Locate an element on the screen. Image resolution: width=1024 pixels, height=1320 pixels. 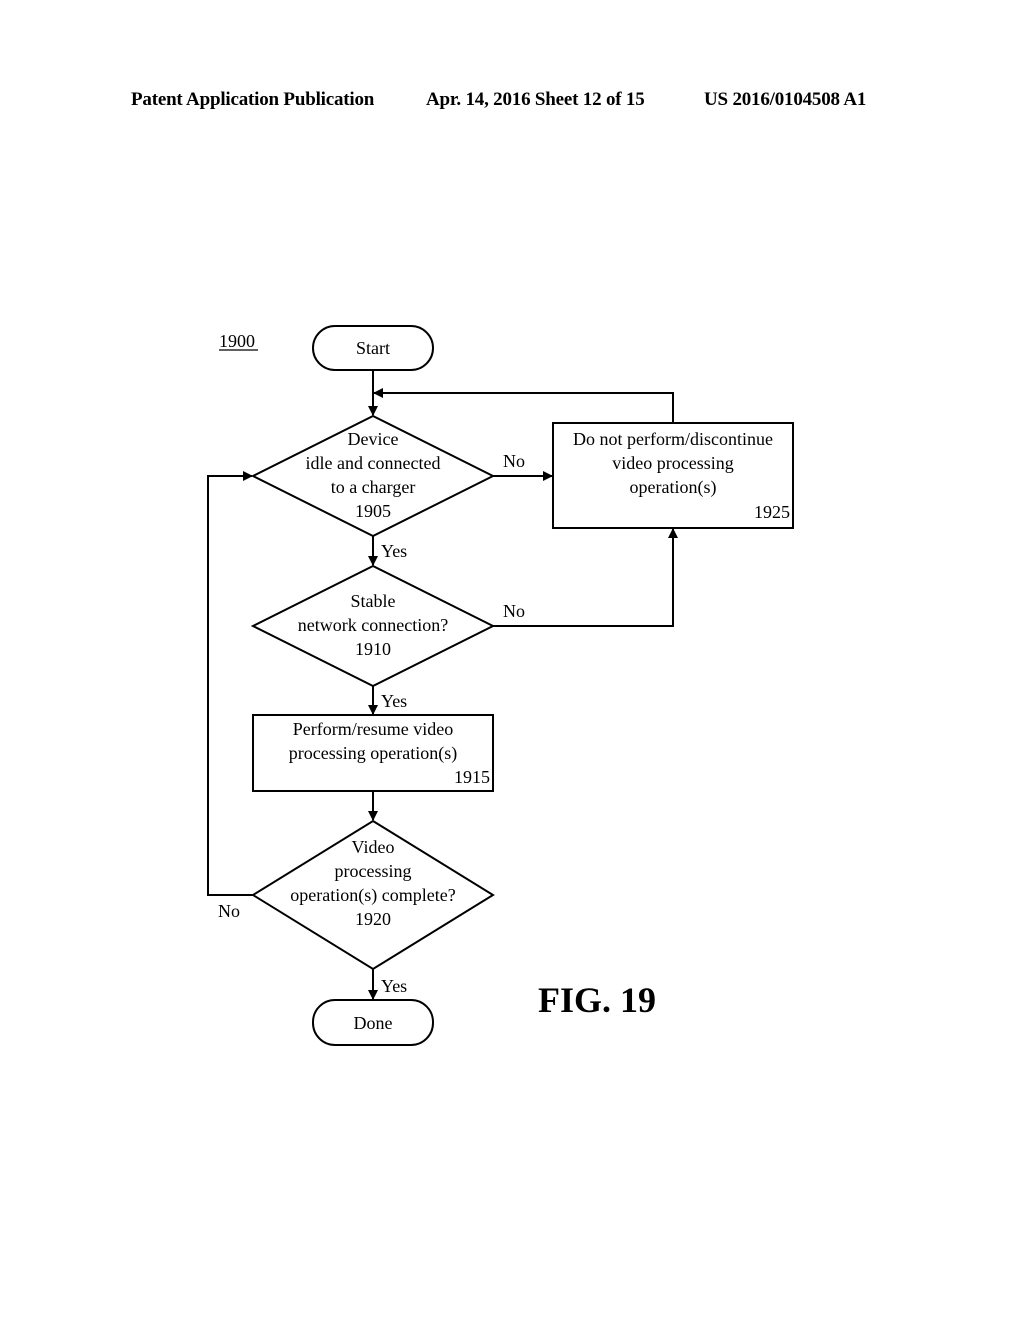
decision-1920-line-2: processing is located at coordinates (373, 871).